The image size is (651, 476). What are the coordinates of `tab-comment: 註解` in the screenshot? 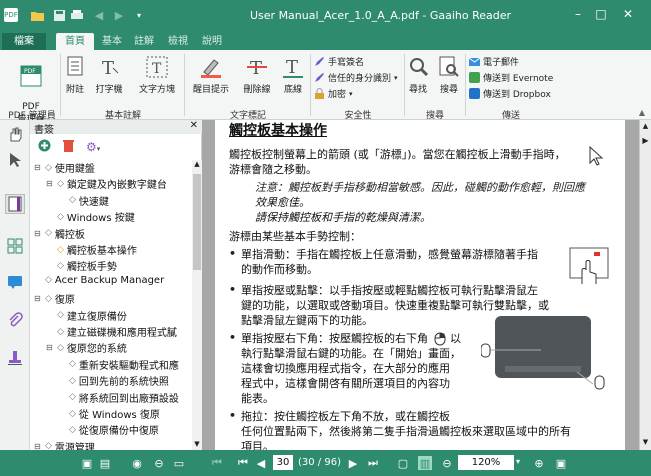 It's located at (144, 41).